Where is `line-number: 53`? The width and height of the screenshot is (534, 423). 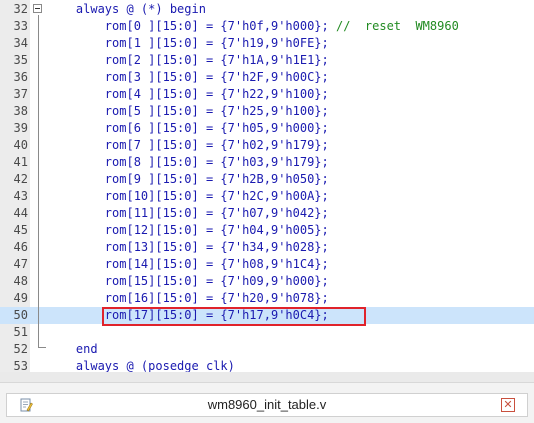
line-number: 53 is located at coordinates (20, 365).